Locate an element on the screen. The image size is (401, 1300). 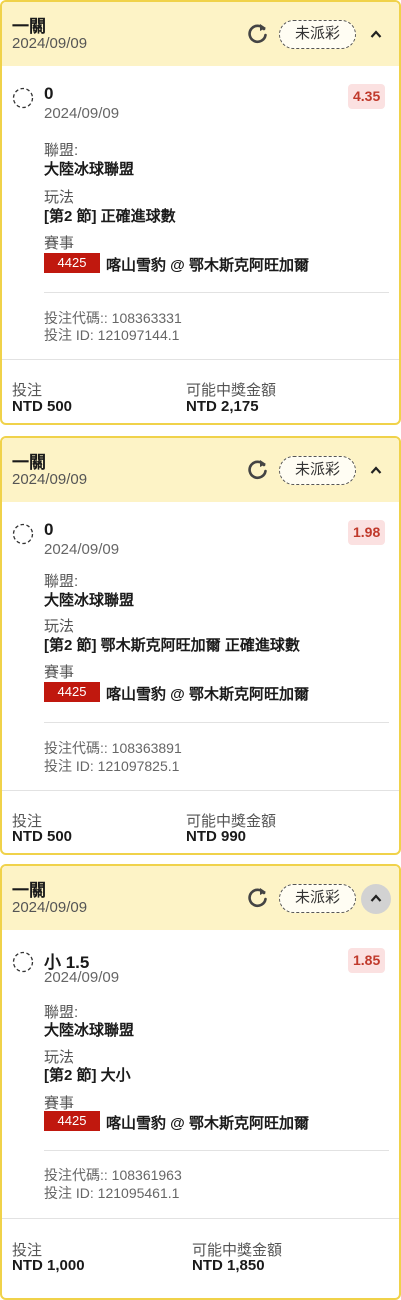
bet-id: 投注 ID: 121097144.1 is located at coordinates (112, 335).